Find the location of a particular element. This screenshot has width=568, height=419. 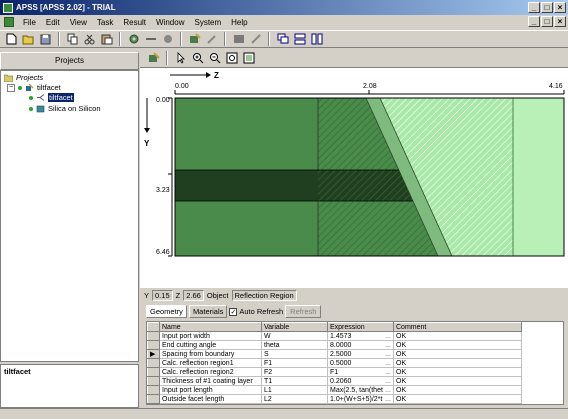

minimize-button: _ is located at coordinates (534, 7).